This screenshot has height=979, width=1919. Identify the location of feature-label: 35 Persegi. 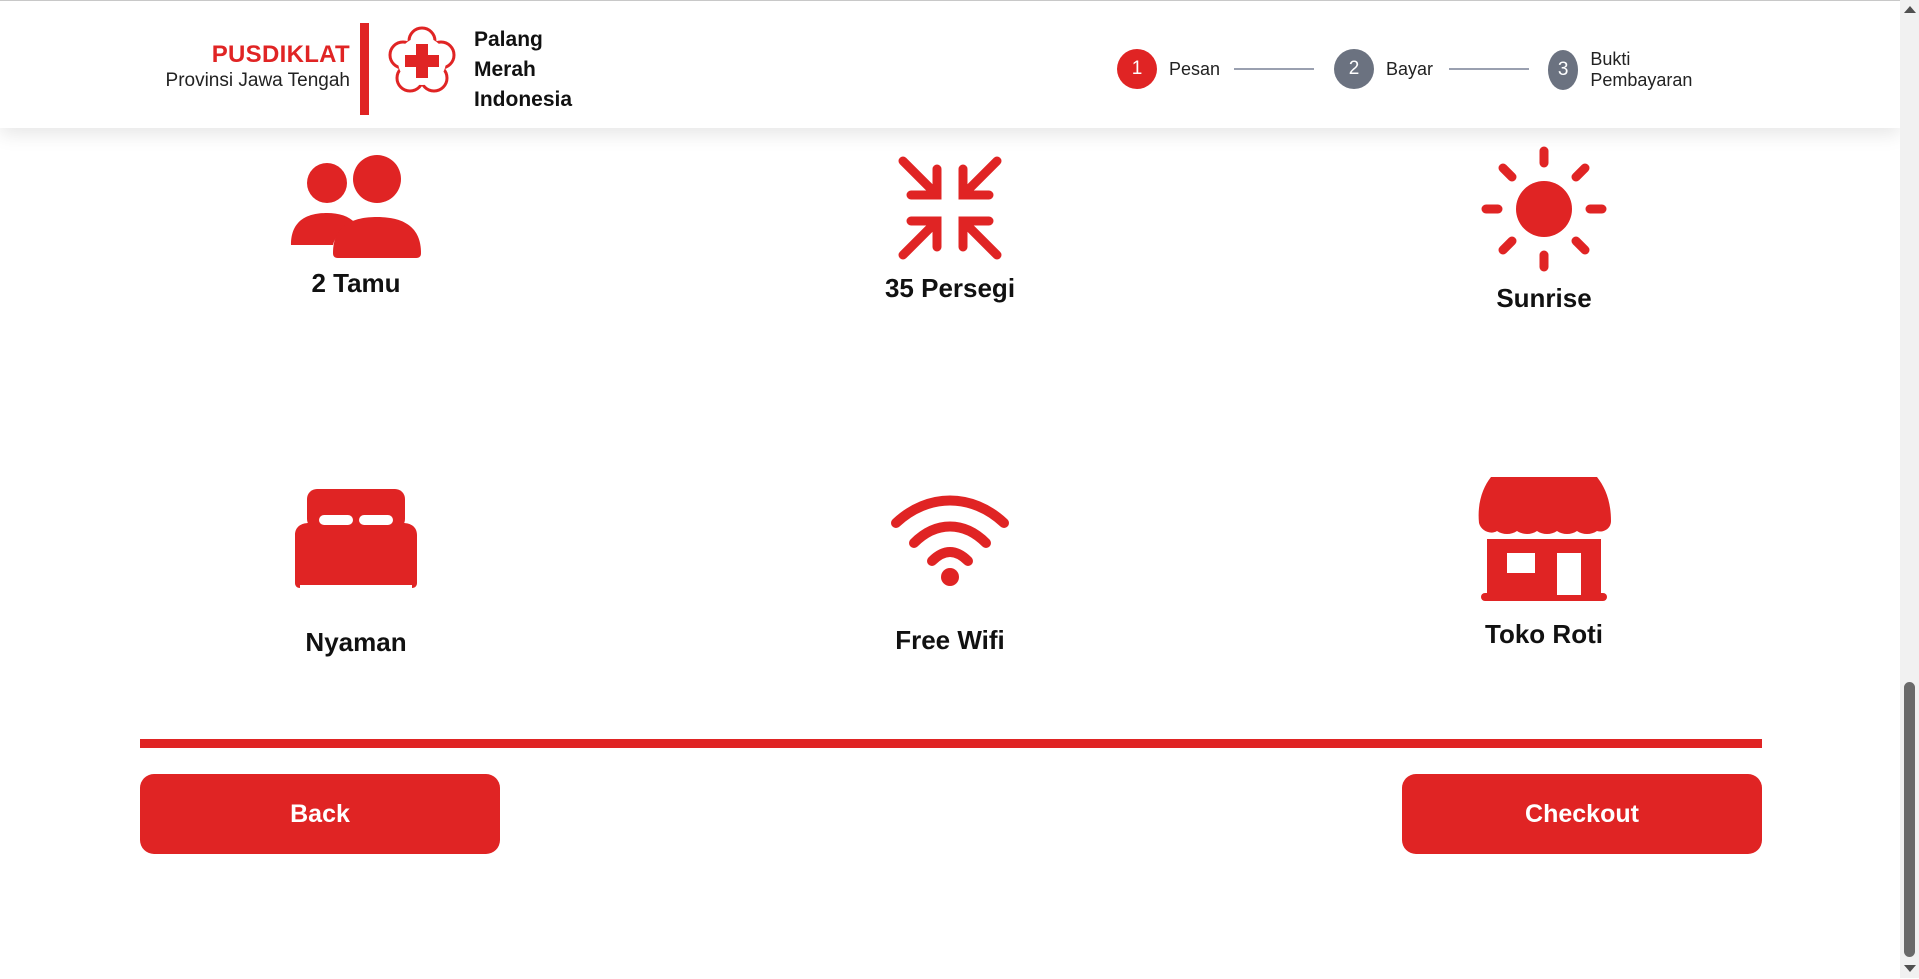
(950, 288).